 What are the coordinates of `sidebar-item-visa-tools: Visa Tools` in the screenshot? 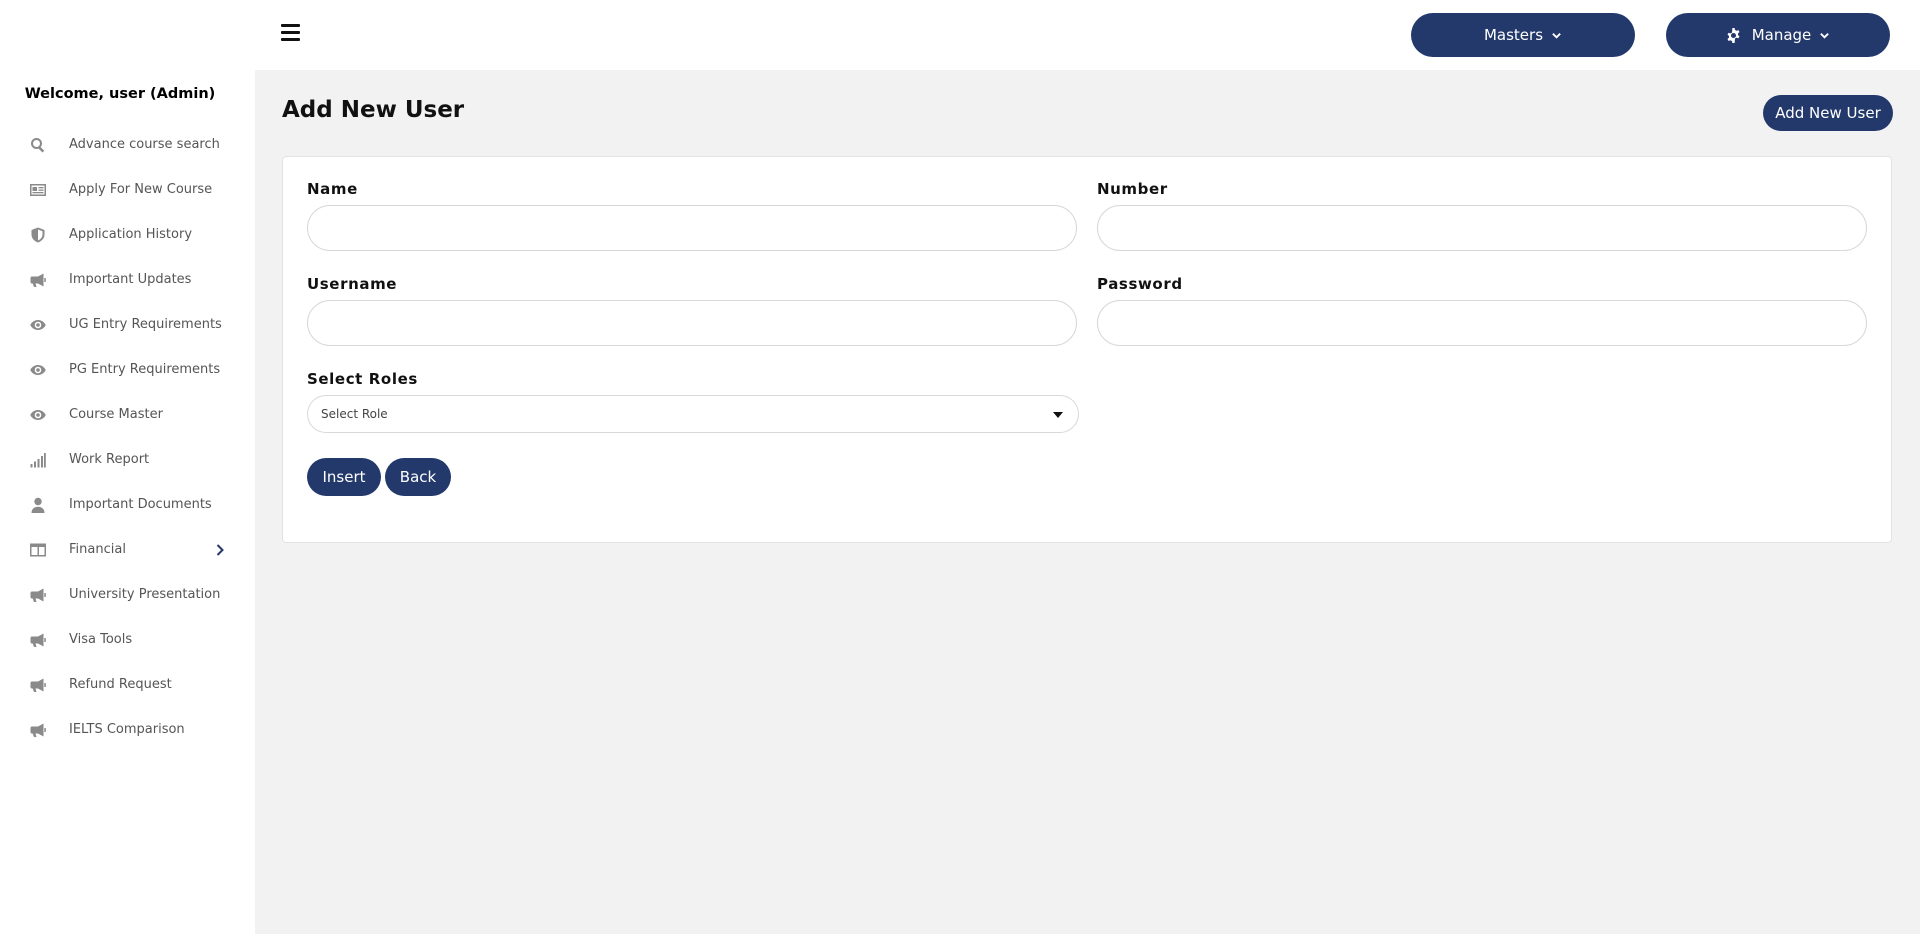 It's located at (127, 639).